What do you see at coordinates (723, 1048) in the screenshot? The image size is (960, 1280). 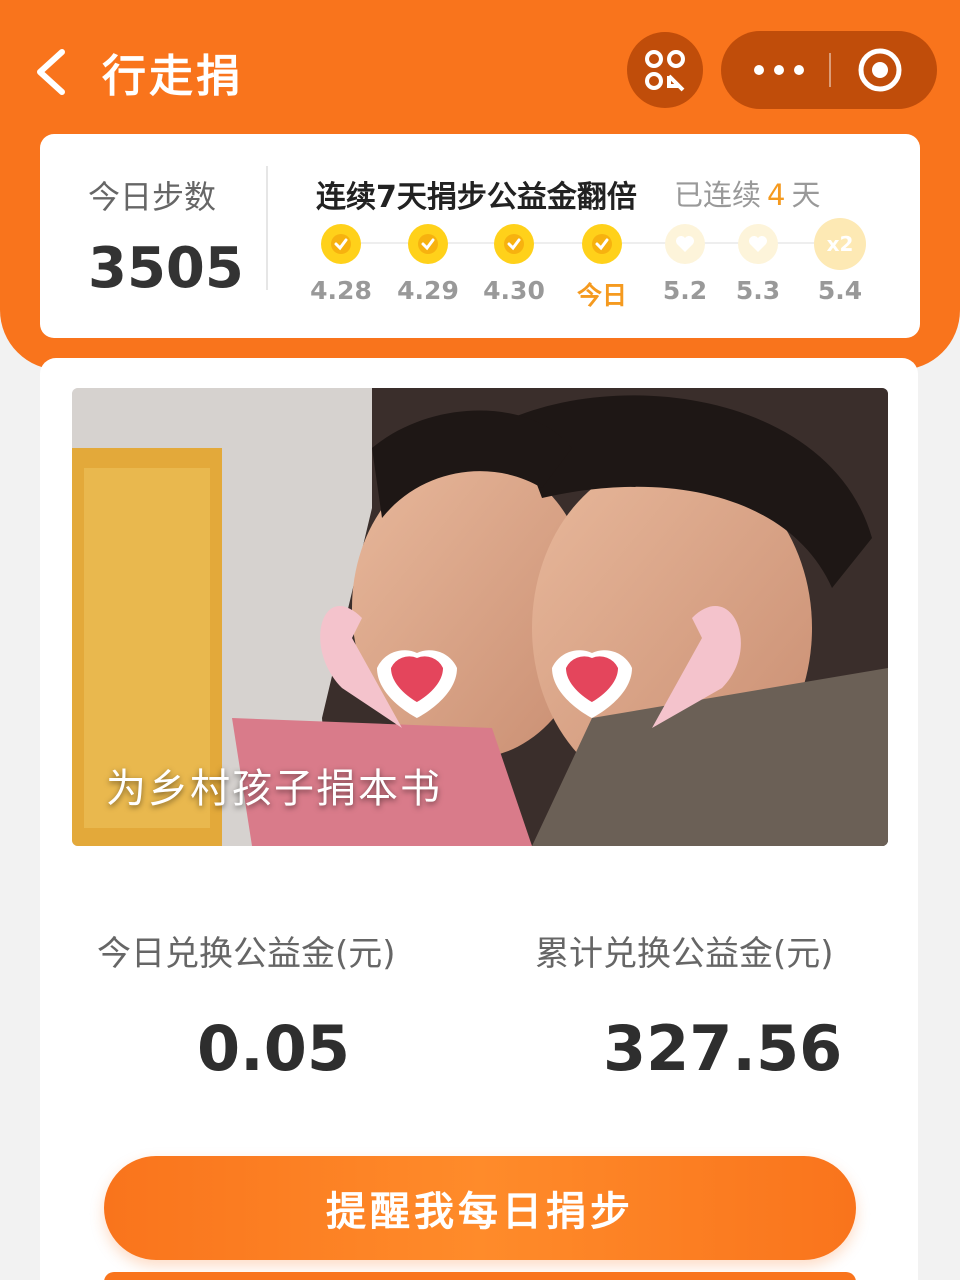 I see `total-donation-value: 327.56` at bounding box center [723, 1048].